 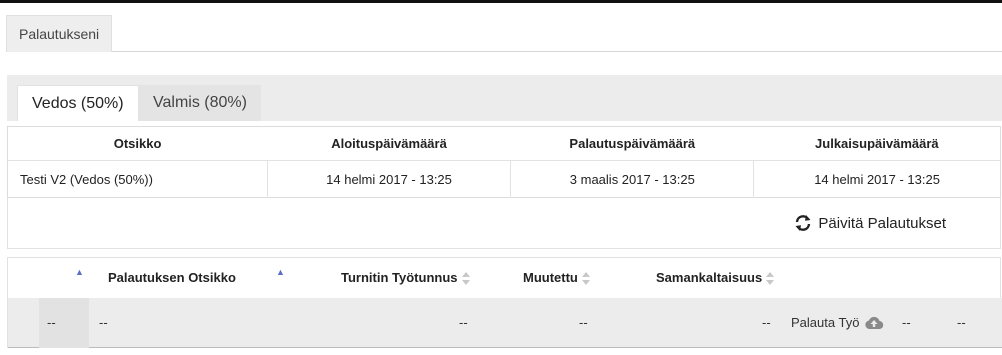 What do you see at coordinates (172, 278) in the screenshot?
I see `header-submission-title: Palautuksen Otsikko` at bounding box center [172, 278].